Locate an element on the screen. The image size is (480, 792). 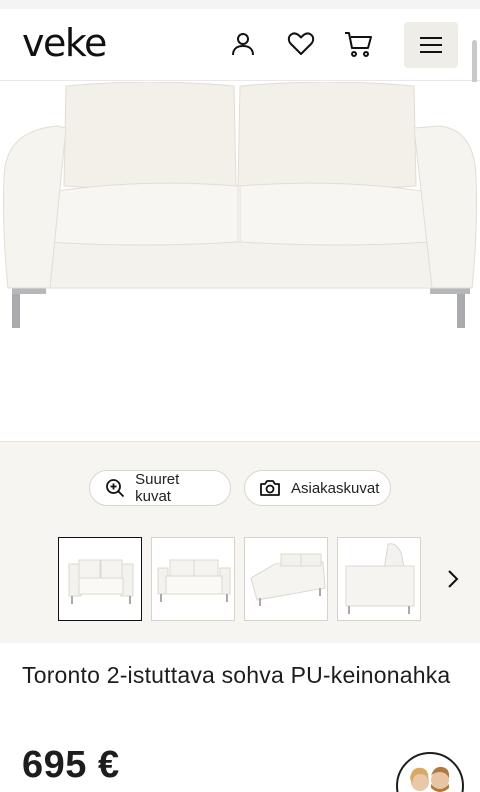
customer-service-avatar is located at coordinates (430, 772).